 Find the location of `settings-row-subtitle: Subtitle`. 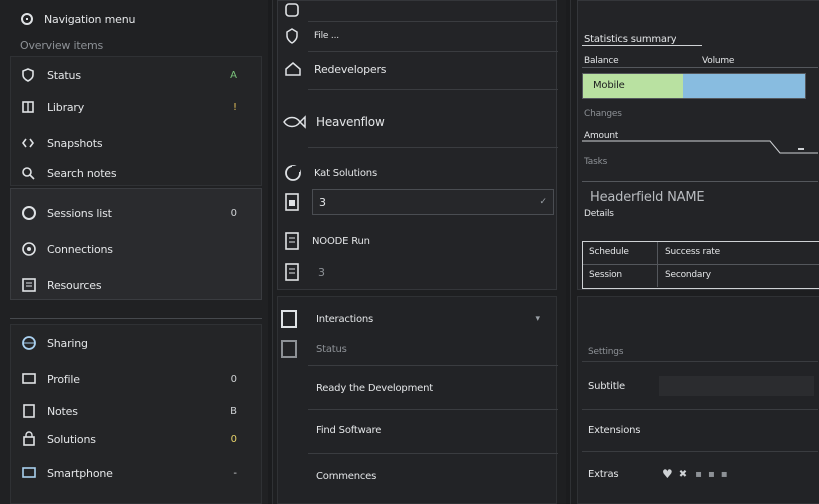

settings-row-subtitle: Subtitle is located at coordinates (701, 386).